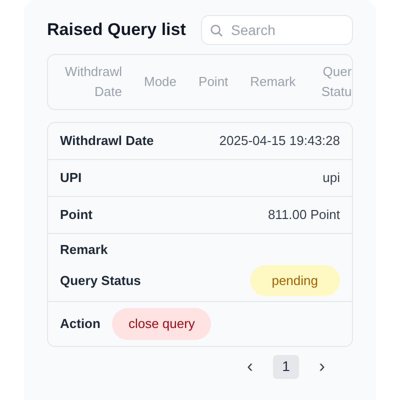  Describe the element at coordinates (286, 366) in the screenshot. I see `page-button: 1` at that location.